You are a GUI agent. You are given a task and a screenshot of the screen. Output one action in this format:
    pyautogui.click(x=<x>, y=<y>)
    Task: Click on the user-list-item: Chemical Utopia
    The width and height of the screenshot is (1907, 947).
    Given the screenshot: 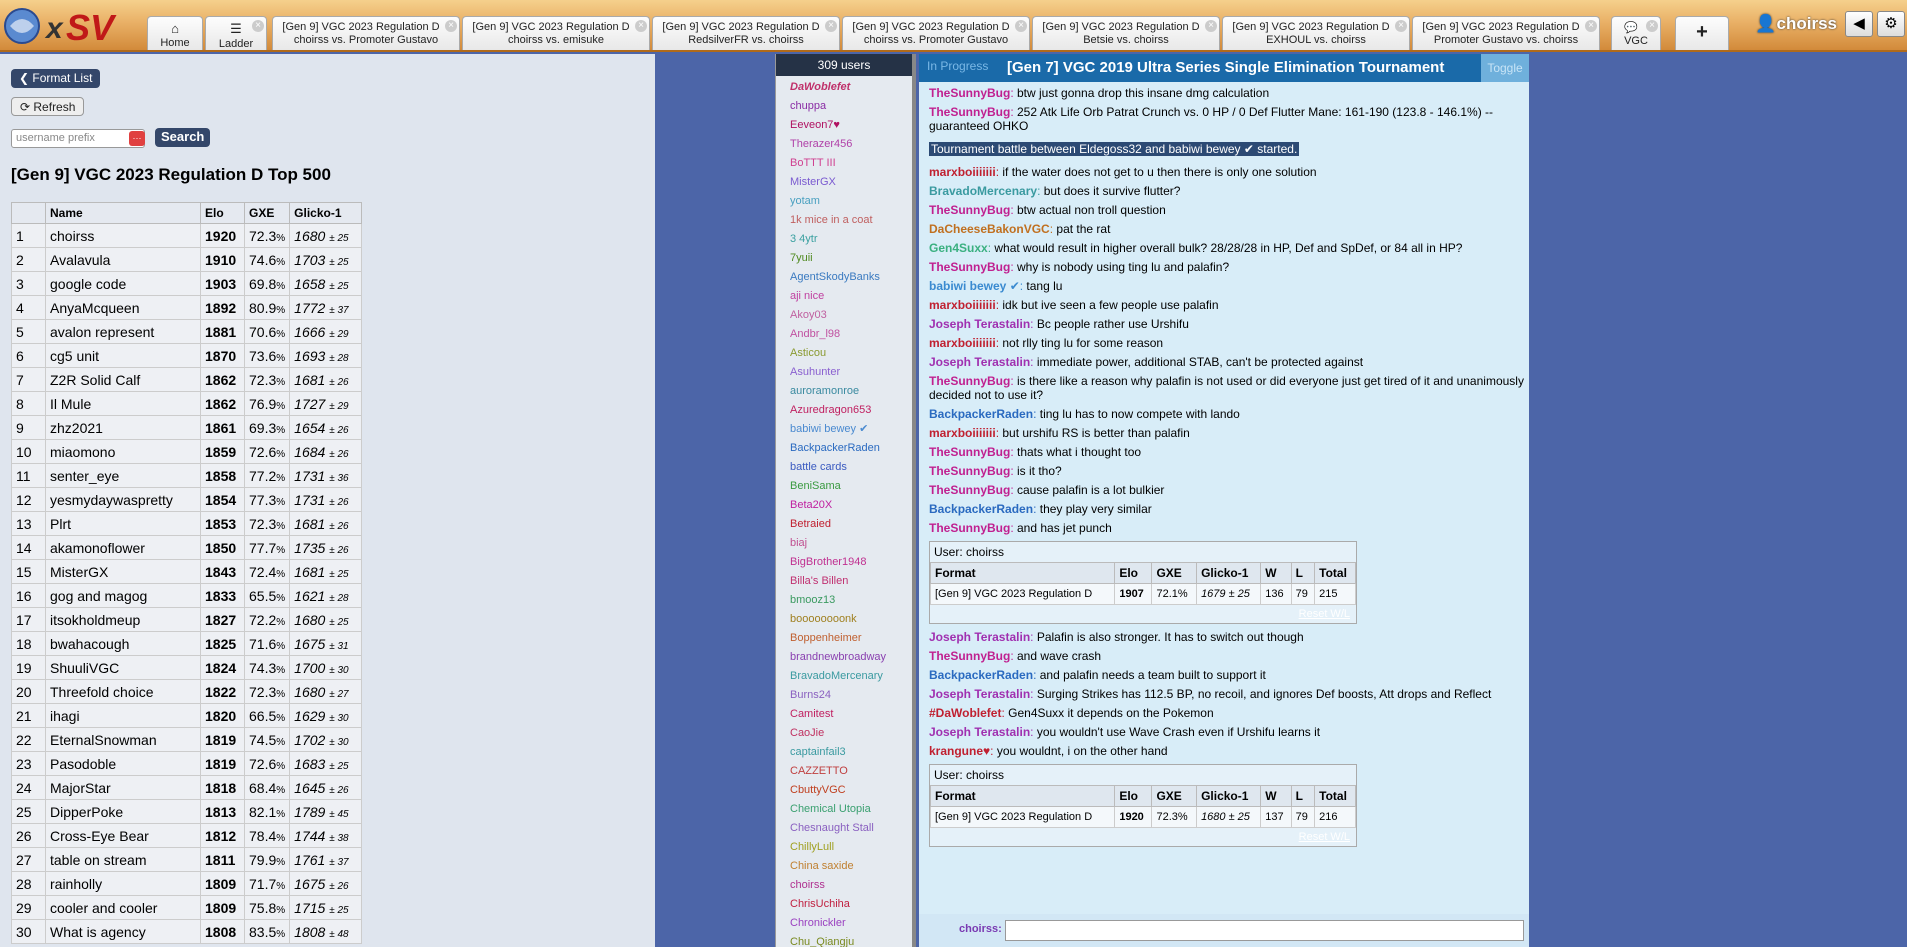 What is the action you would take?
    pyautogui.click(x=844, y=809)
    